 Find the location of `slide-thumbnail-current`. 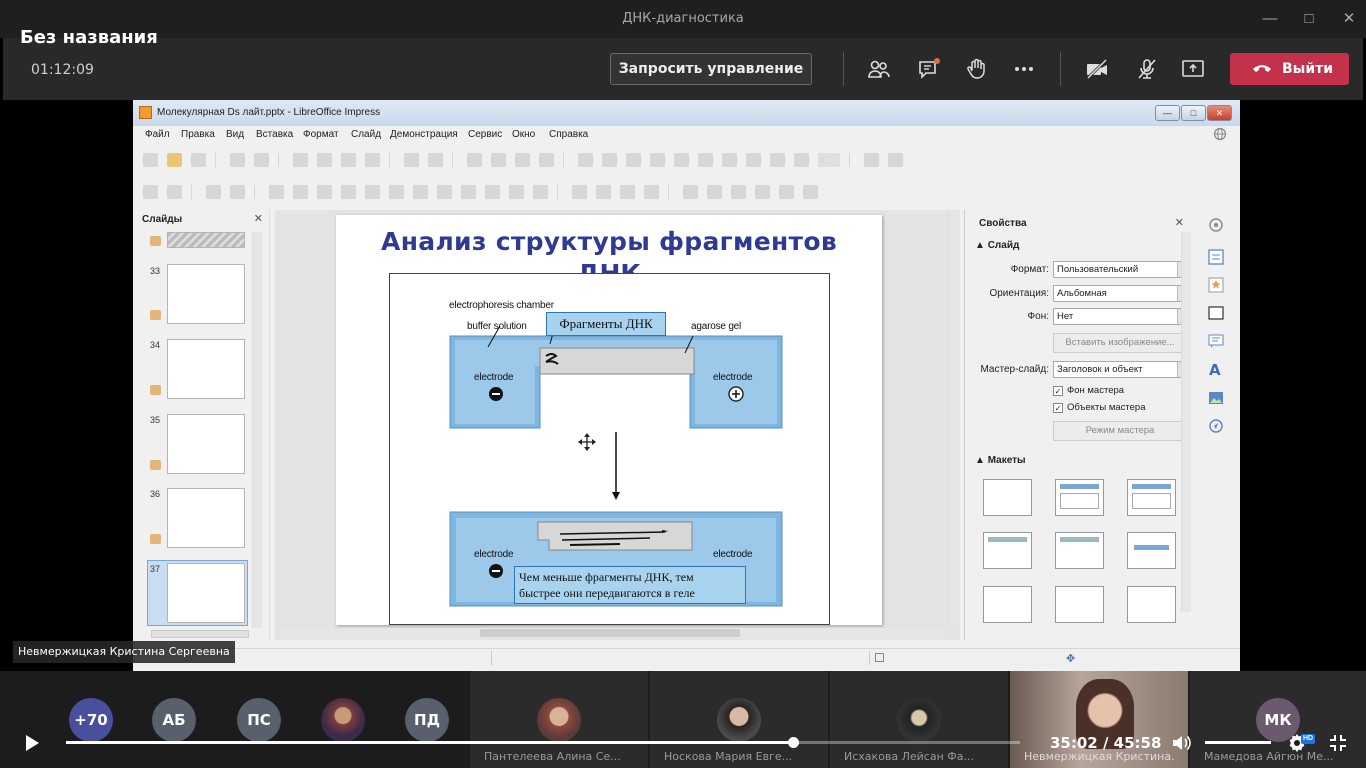

slide-thumbnail-current is located at coordinates (206, 593).